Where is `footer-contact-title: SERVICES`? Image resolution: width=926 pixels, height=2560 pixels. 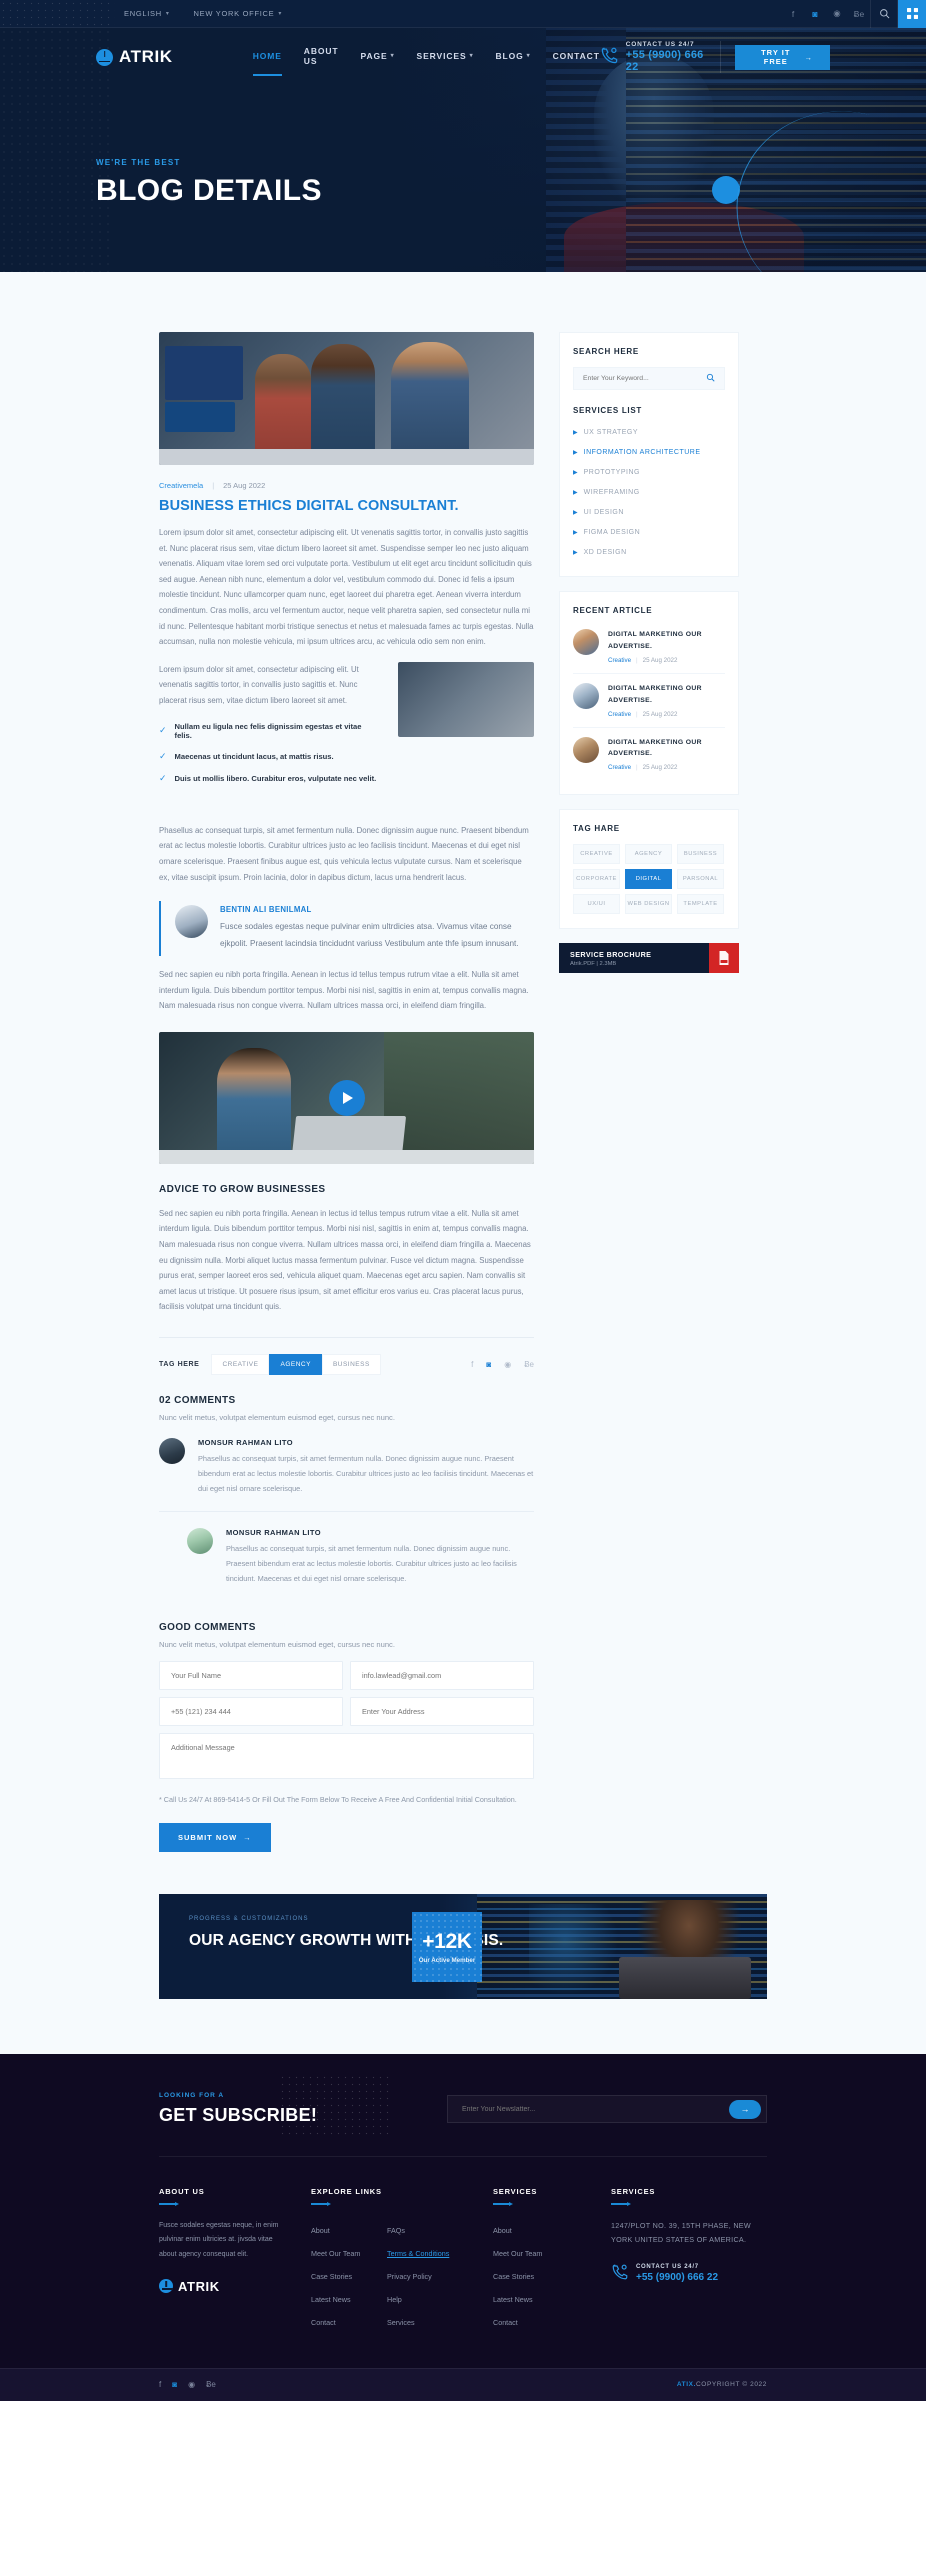 footer-contact-title: SERVICES is located at coordinates (633, 2192).